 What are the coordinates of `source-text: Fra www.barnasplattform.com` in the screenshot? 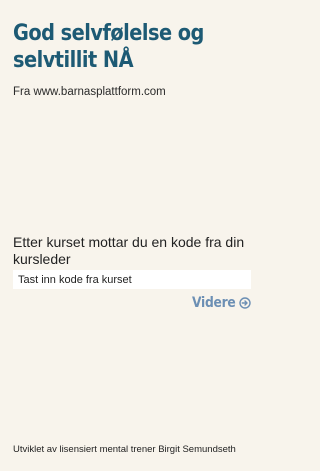 It's located at (89, 92).